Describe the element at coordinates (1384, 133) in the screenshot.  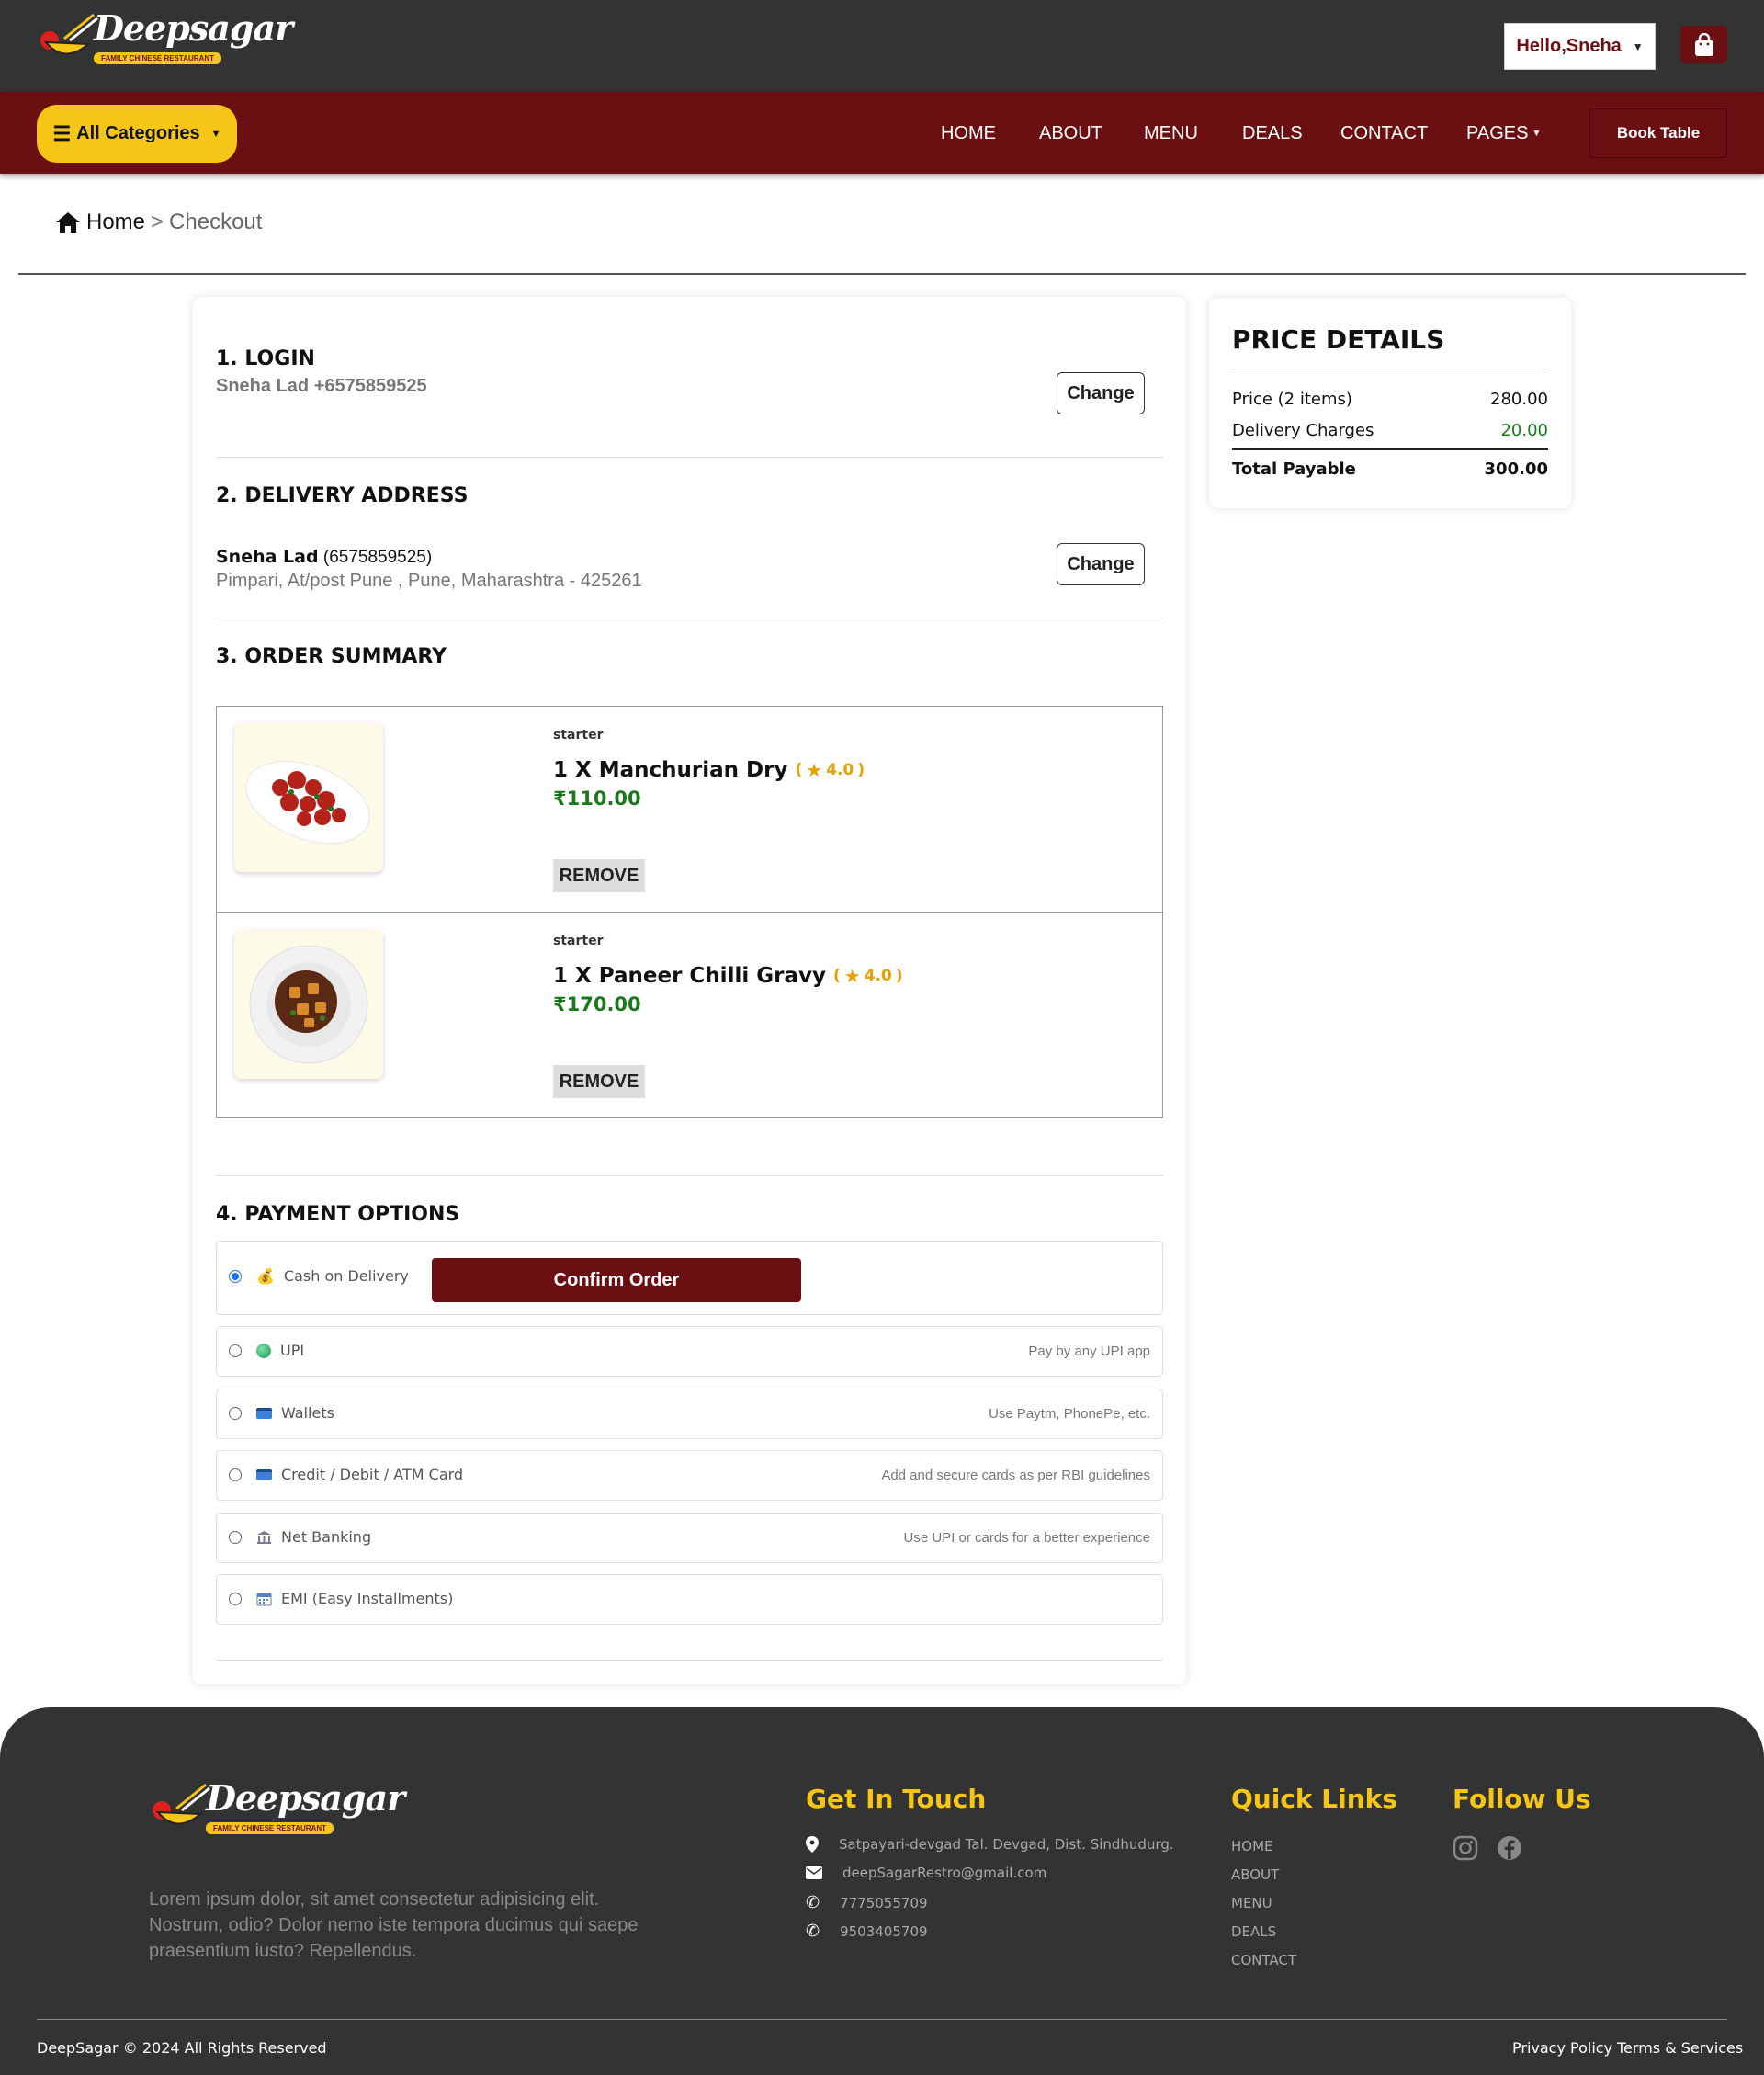
I see `nav-contact: CONTACT` at that location.